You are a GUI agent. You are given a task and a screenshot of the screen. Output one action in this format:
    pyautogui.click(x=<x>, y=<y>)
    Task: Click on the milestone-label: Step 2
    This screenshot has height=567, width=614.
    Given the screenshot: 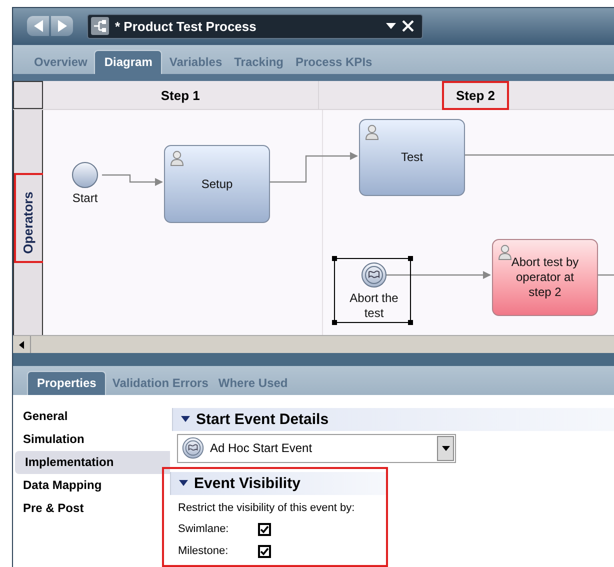 What is the action you would take?
    pyautogui.click(x=476, y=95)
    